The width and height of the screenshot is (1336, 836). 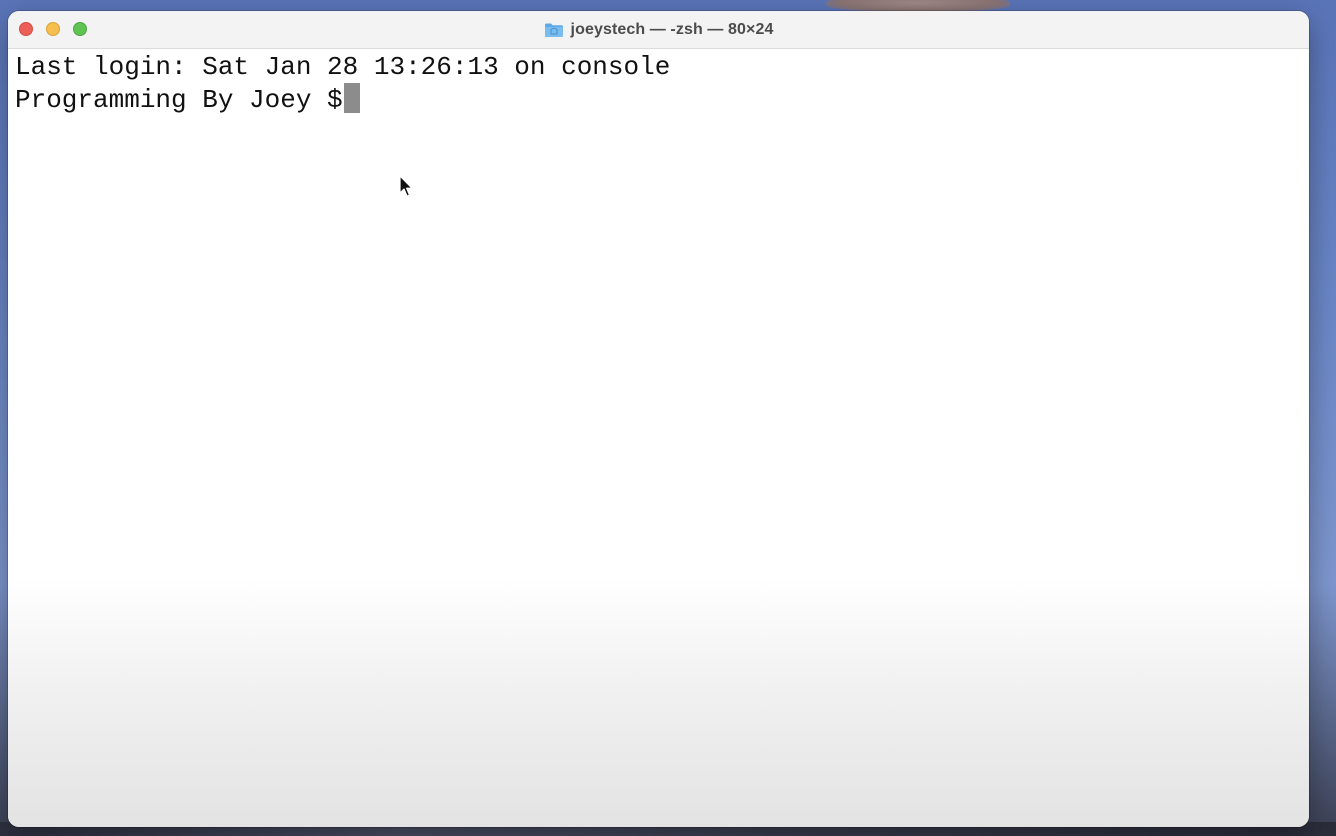 What do you see at coordinates (179, 100) in the screenshot?
I see `prompt-text: Programming By Joey $` at bounding box center [179, 100].